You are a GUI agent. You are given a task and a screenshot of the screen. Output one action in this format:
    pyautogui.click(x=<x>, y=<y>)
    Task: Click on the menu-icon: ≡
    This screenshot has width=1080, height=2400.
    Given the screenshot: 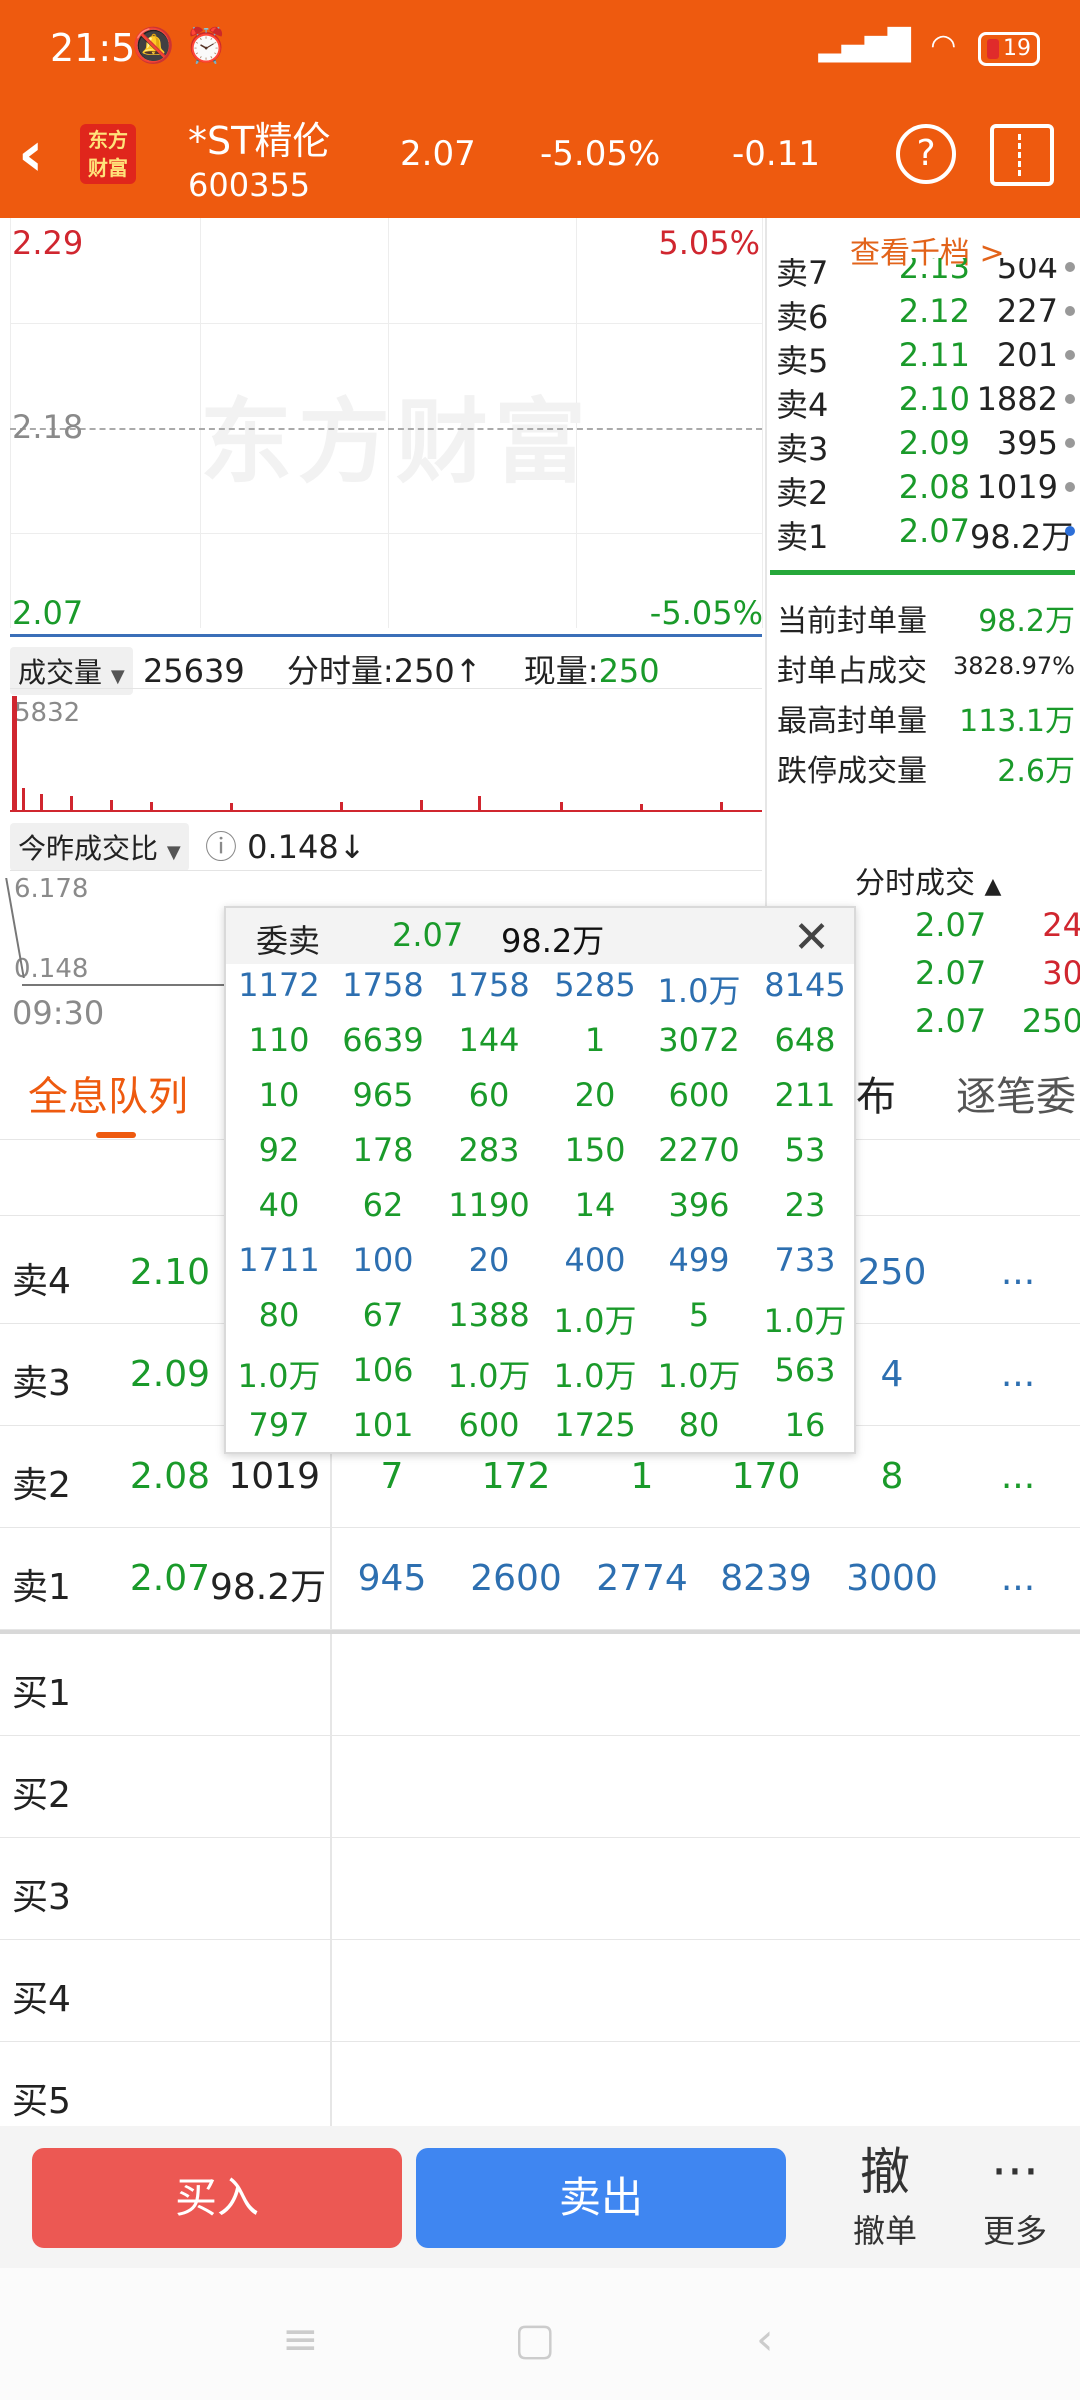 What is the action you would take?
    pyautogui.click(x=300, y=2339)
    